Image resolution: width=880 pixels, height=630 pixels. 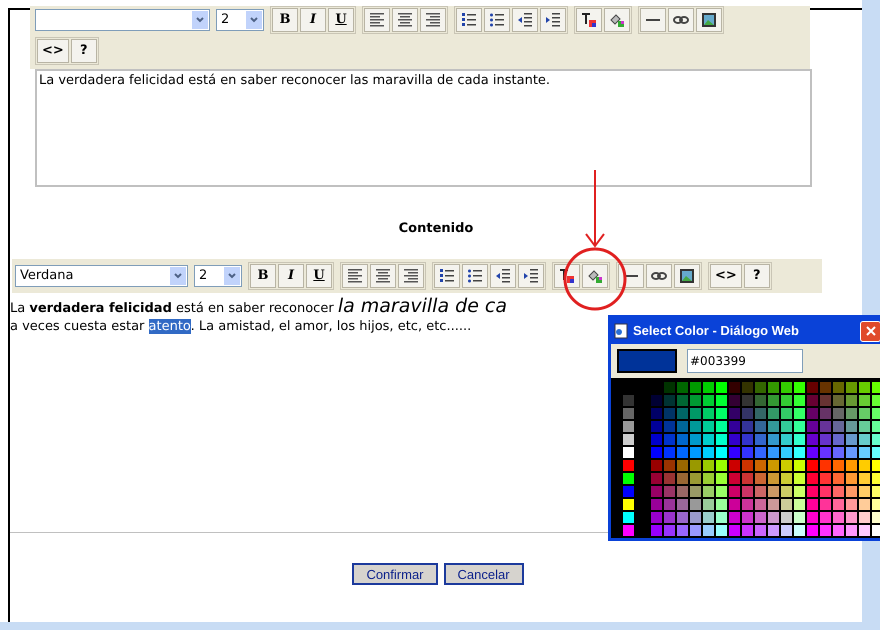 I want to click on dialog-title: Select Color - Diálogo Web, so click(x=716, y=331).